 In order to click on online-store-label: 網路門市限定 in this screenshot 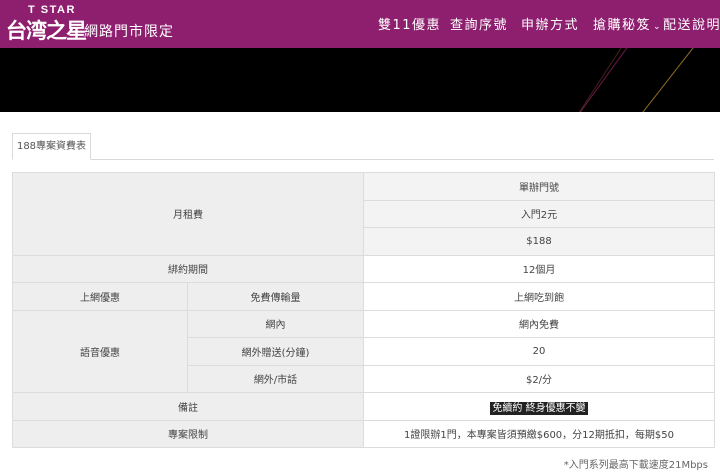, I will do `click(129, 32)`.